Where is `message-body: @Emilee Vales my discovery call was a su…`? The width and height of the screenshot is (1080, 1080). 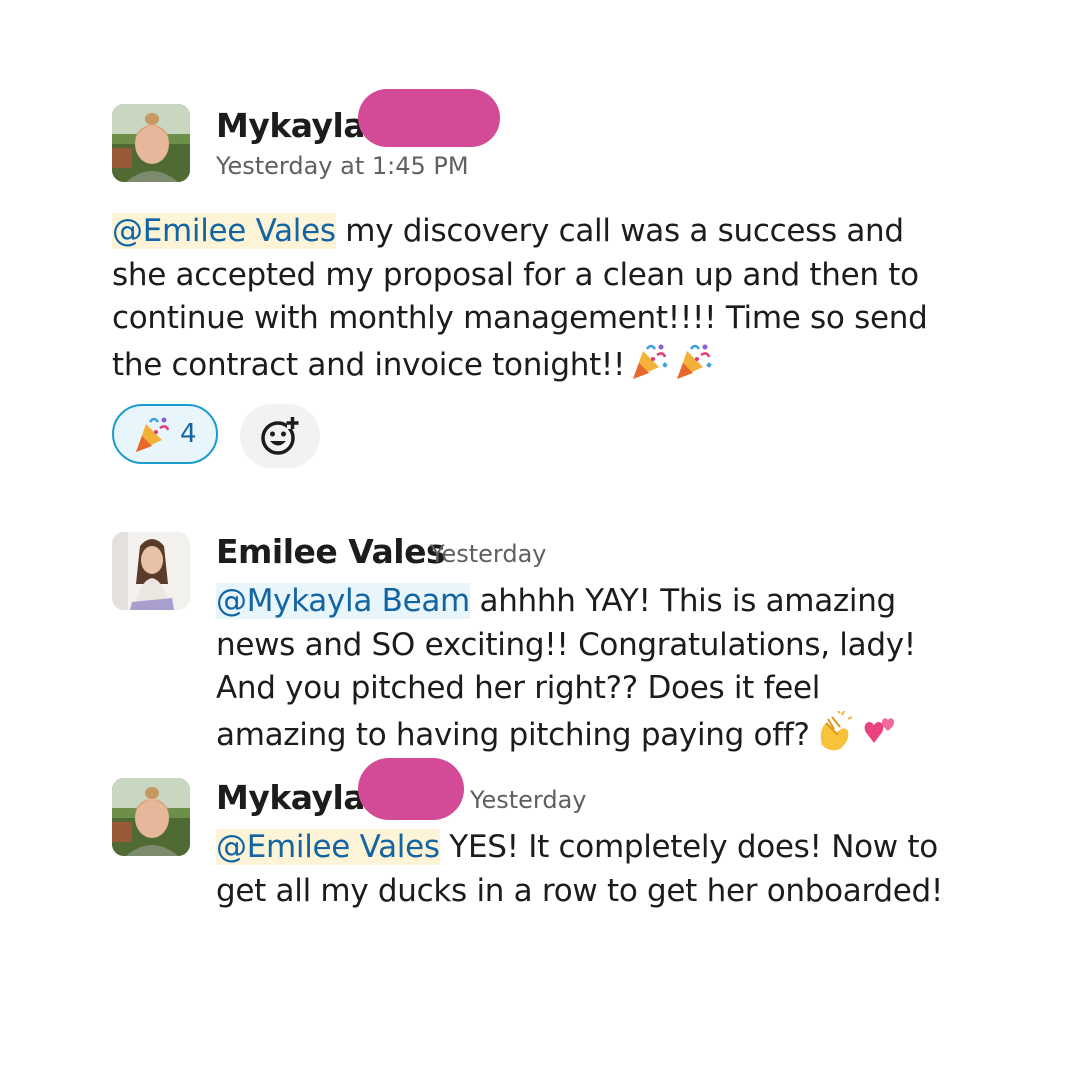 message-body: @Emilee Vales my discovery call was a su… is located at coordinates (562, 298).